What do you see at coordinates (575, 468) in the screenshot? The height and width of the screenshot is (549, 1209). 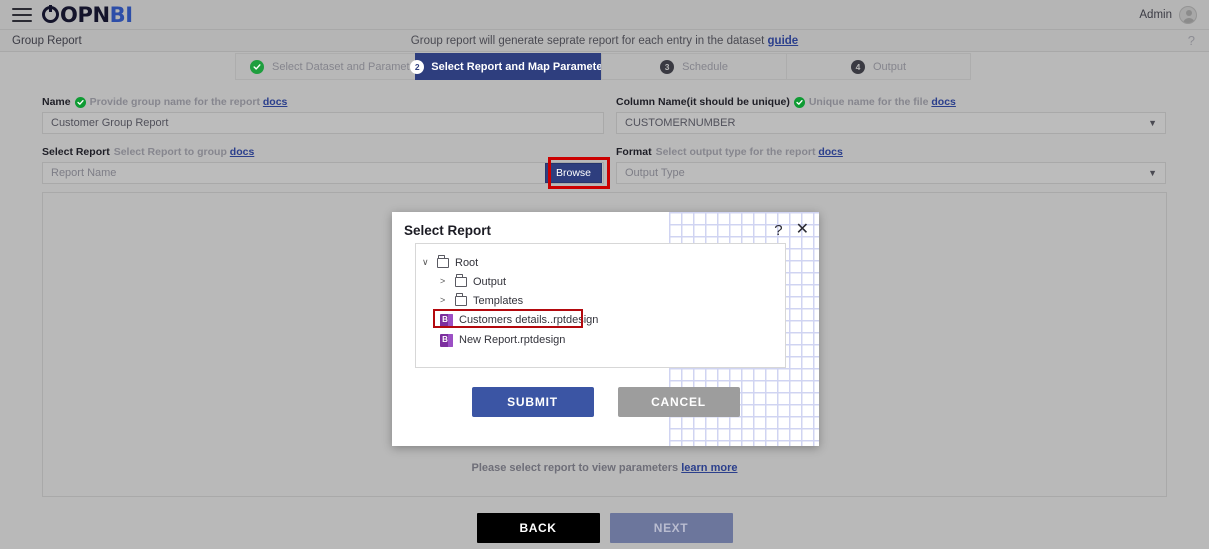 I see `empty-state-text: Please select report to view parameters` at bounding box center [575, 468].